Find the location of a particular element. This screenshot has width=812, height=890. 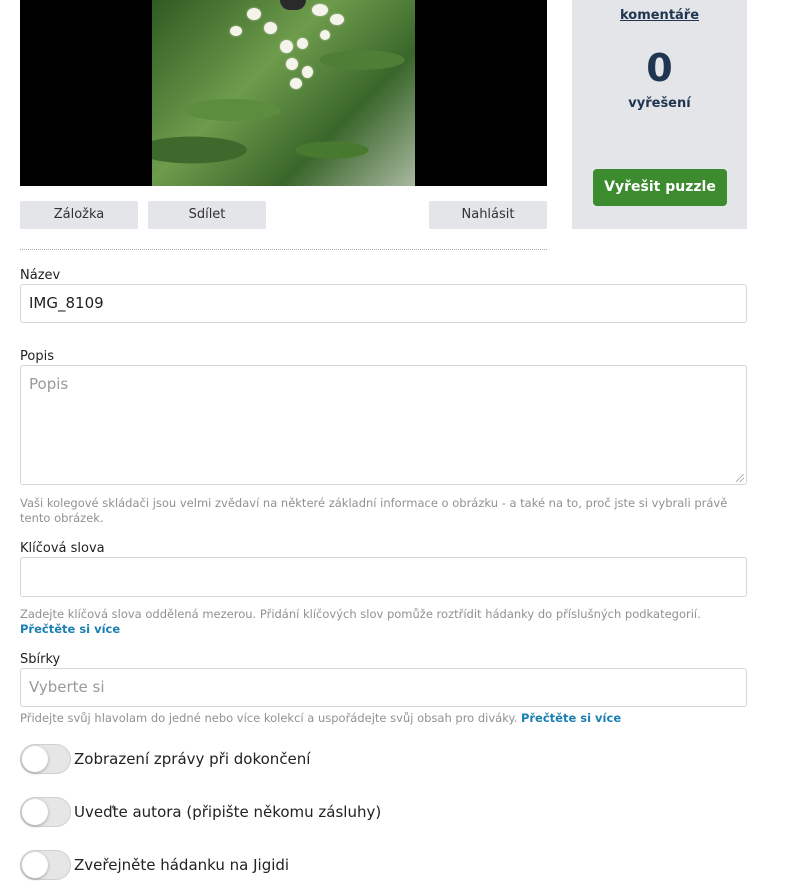

resize-handle-icon is located at coordinates (740, 478).